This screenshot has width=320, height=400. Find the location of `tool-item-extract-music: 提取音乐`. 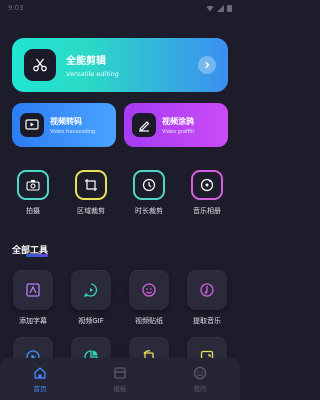

tool-item-extract-music: 提取音乐 is located at coordinates (207, 298).